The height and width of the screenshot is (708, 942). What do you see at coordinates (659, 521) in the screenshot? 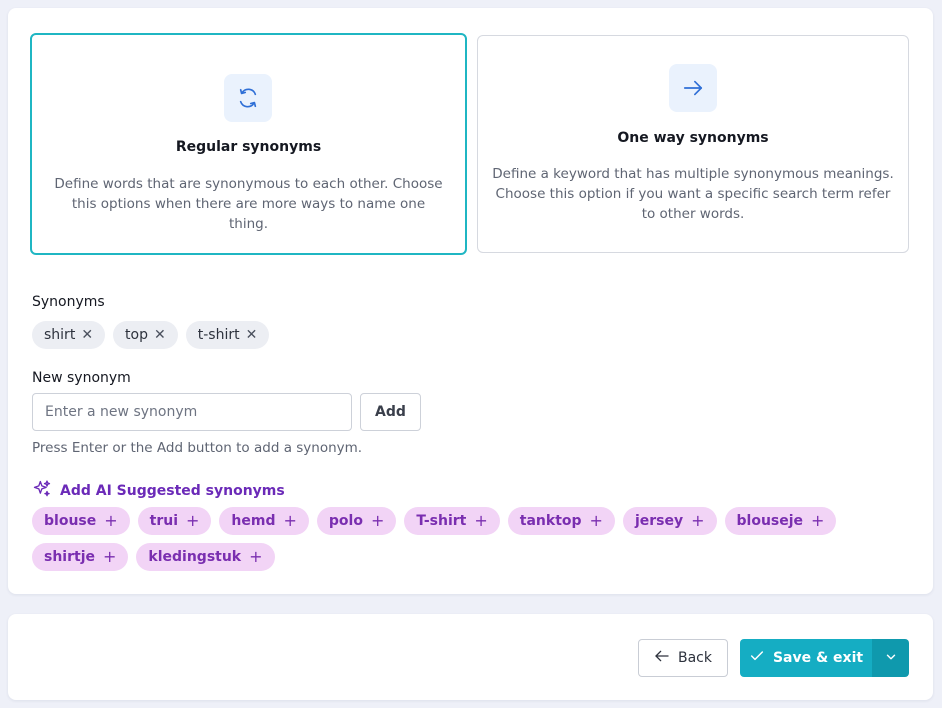
I see `ai-suggestion-label: jersey` at bounding box center [659, 521].